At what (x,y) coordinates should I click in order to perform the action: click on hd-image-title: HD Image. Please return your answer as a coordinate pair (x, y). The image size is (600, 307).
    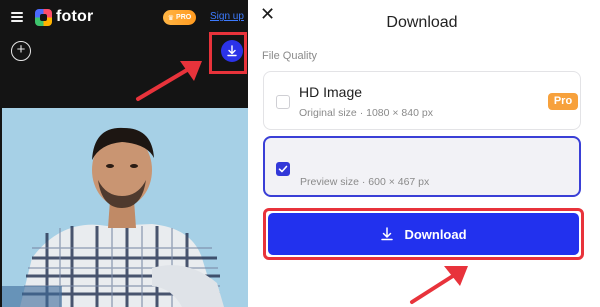
    Looking at the image, I should click on (331, 92).